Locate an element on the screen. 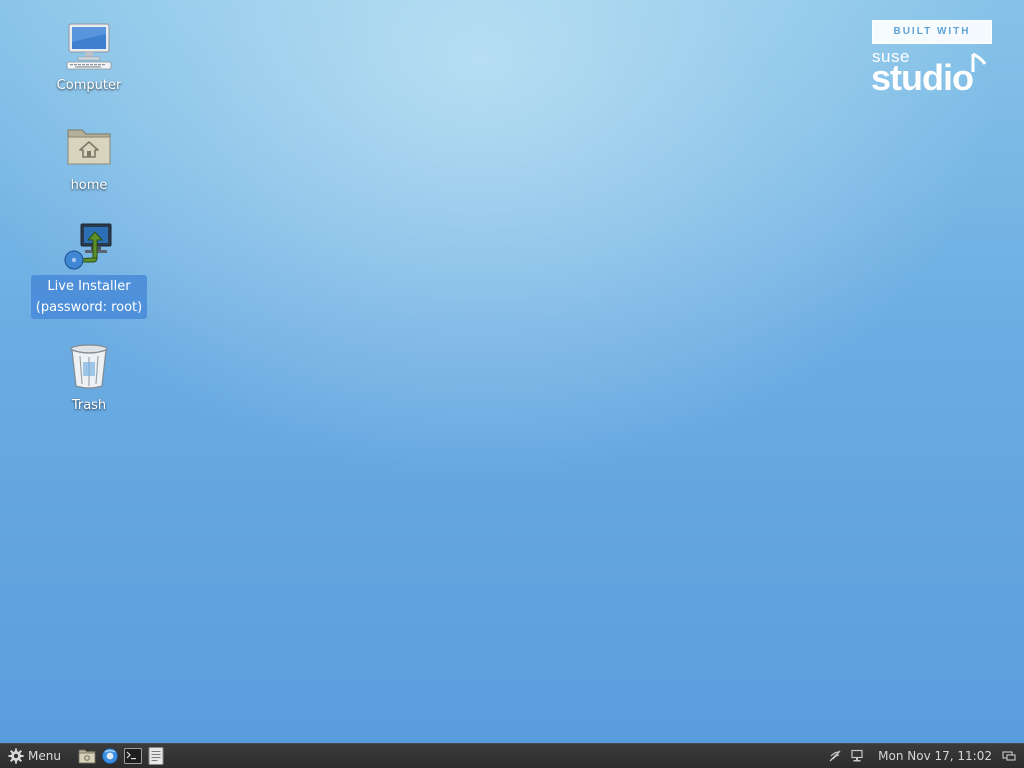  tray-display is located at coordinates (857, 756).